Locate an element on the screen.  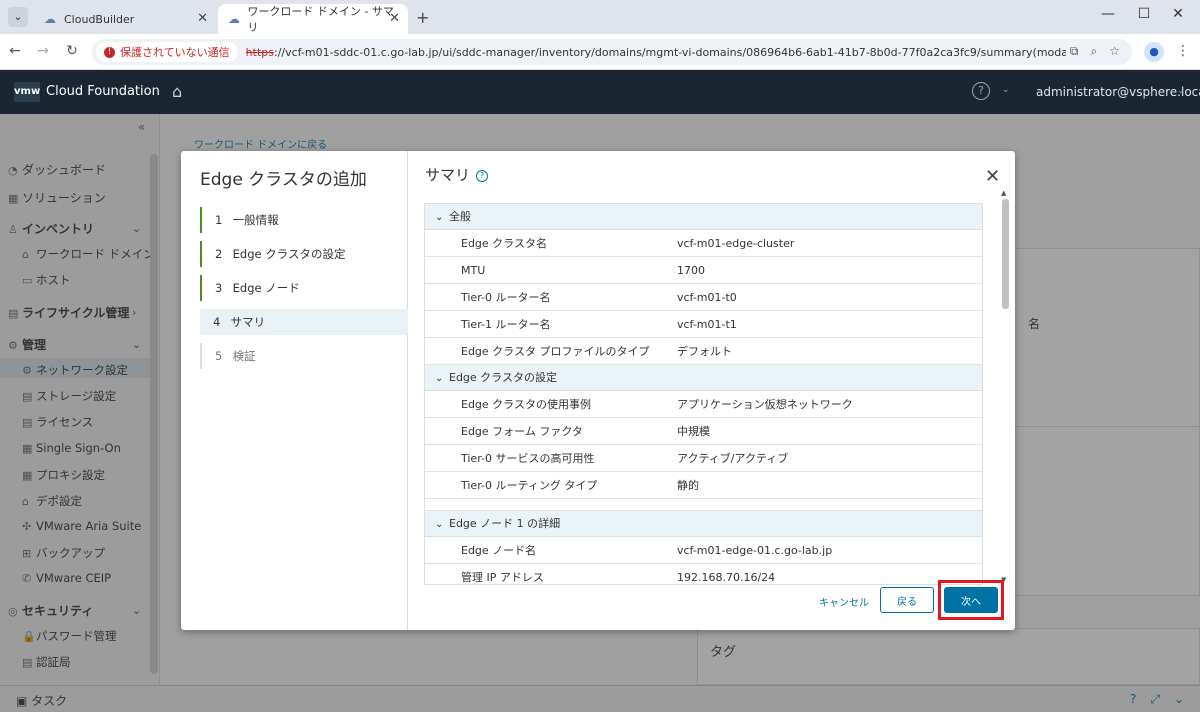
wizard-step-general: 1 一般情報 is located at coordinates (304, 220).